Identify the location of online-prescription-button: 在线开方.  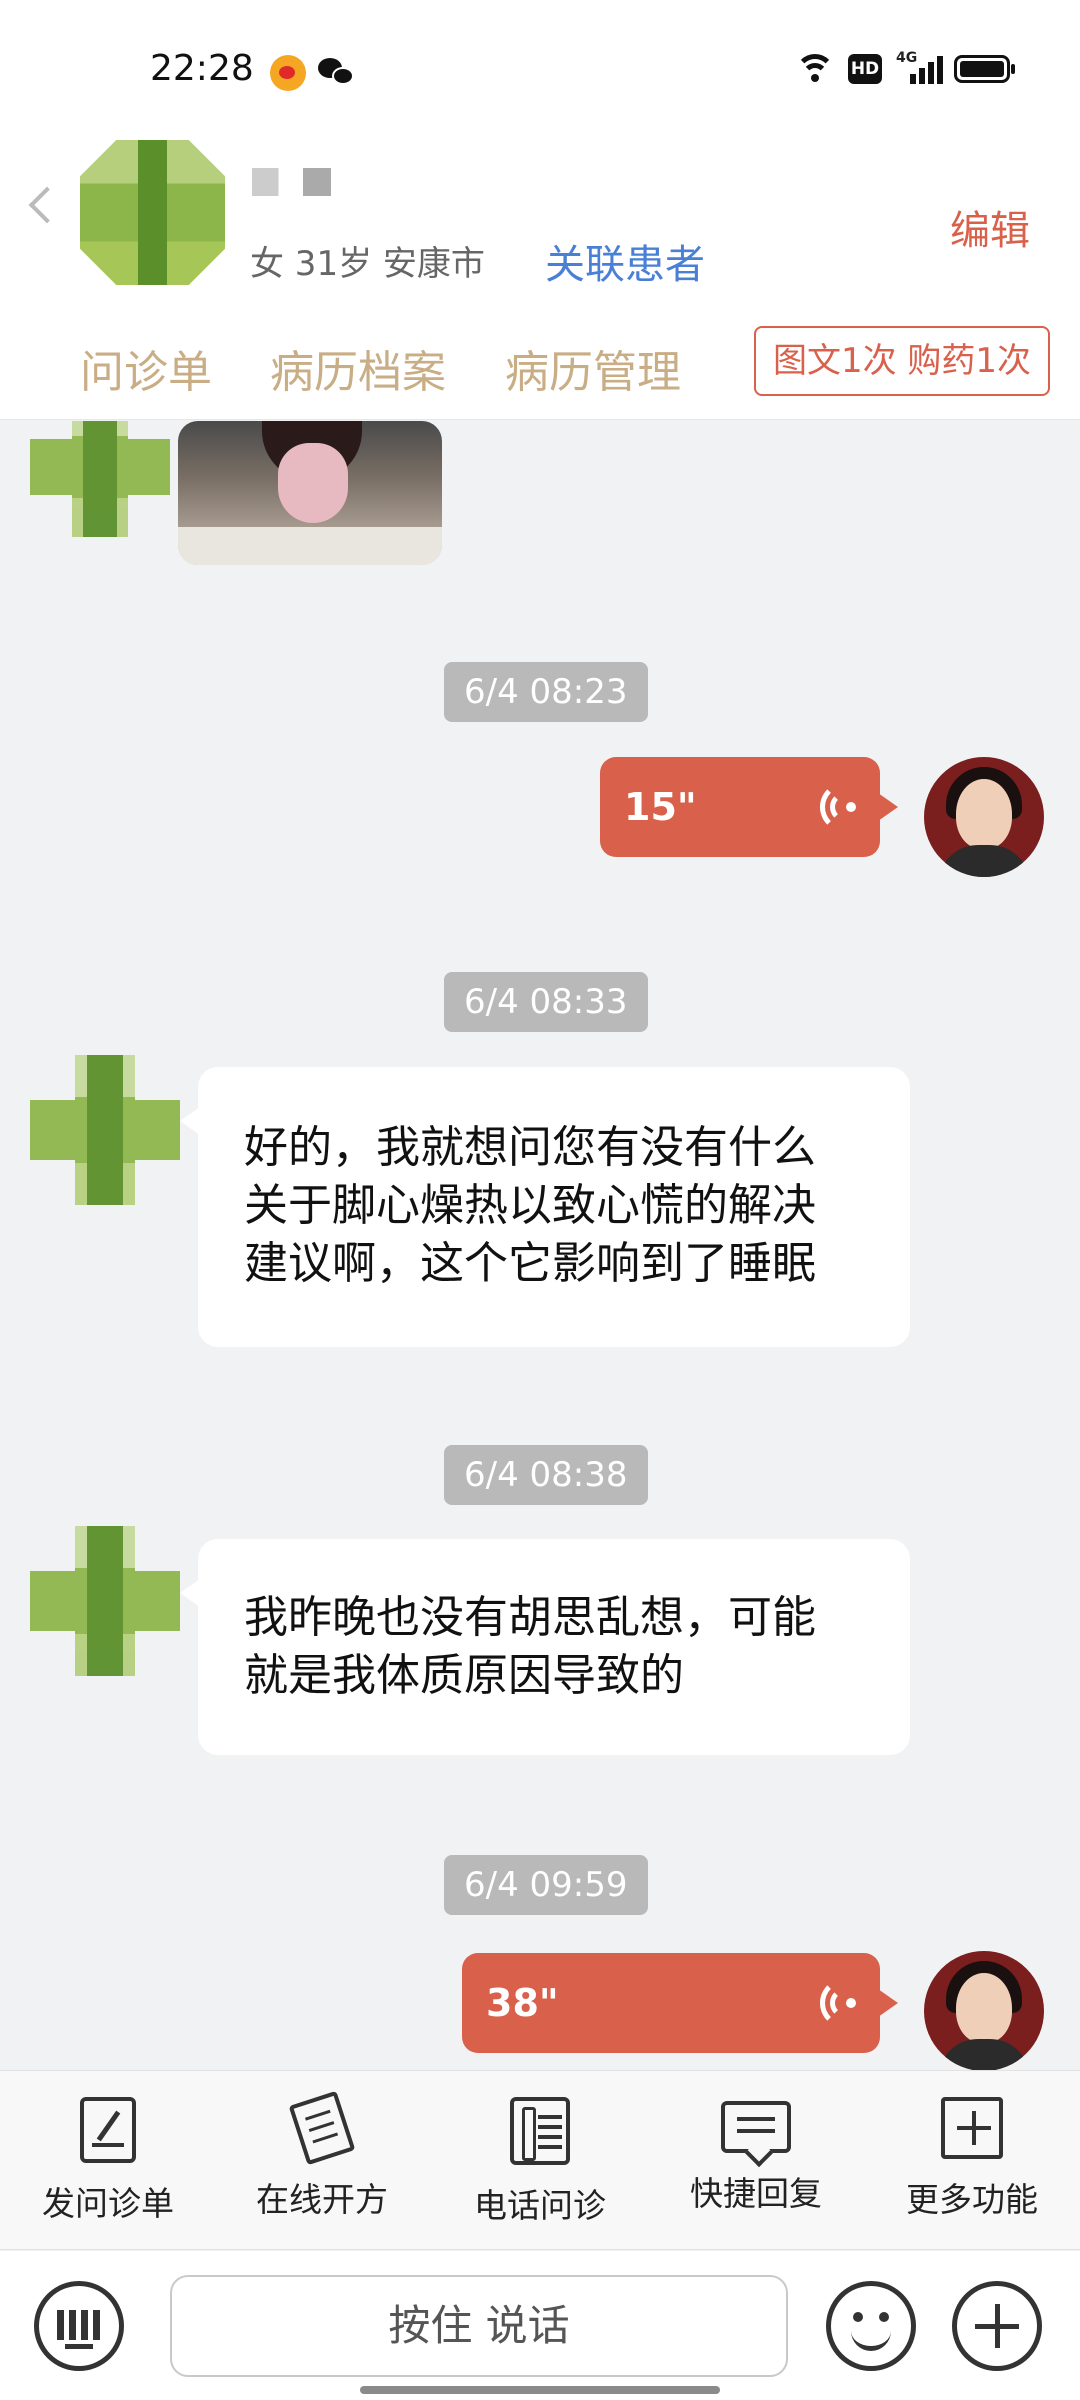
(322, 2155).